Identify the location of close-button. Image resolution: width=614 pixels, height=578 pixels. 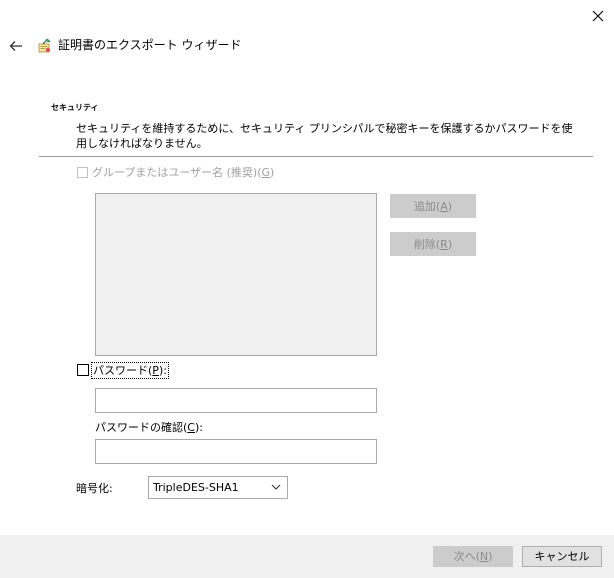
(598, 16).